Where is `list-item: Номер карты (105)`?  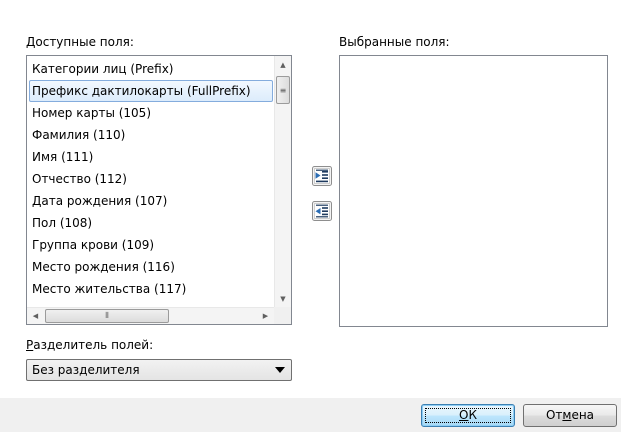 list-item: Номер карты (105) is located at coordinates (150, 113).